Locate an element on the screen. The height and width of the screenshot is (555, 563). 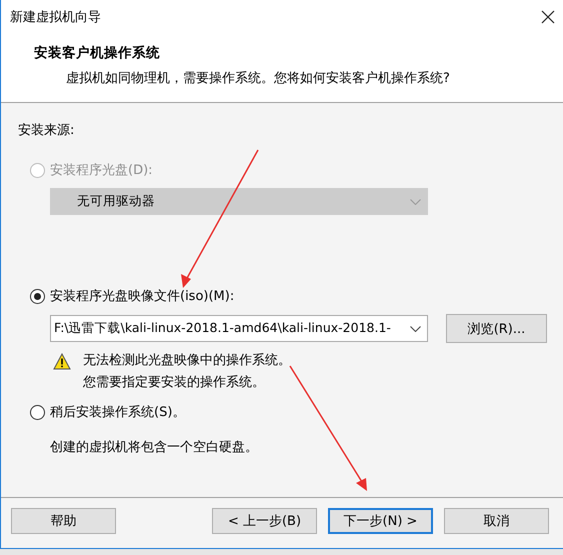
warning-text: 您需要指定要安装的操作系统。 is located at coordinates (174, 382).